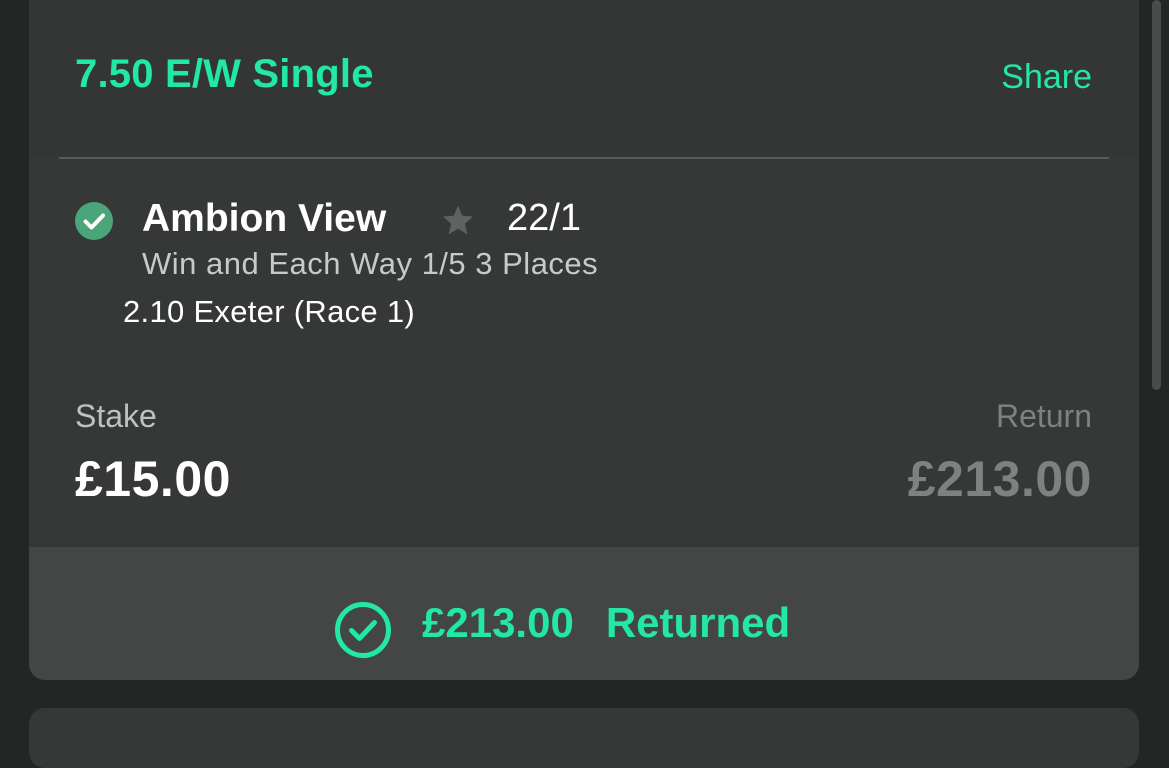  Describe the element at coordinates (1043, 416) in the screenshot. I see `return-label: Return` at that location.